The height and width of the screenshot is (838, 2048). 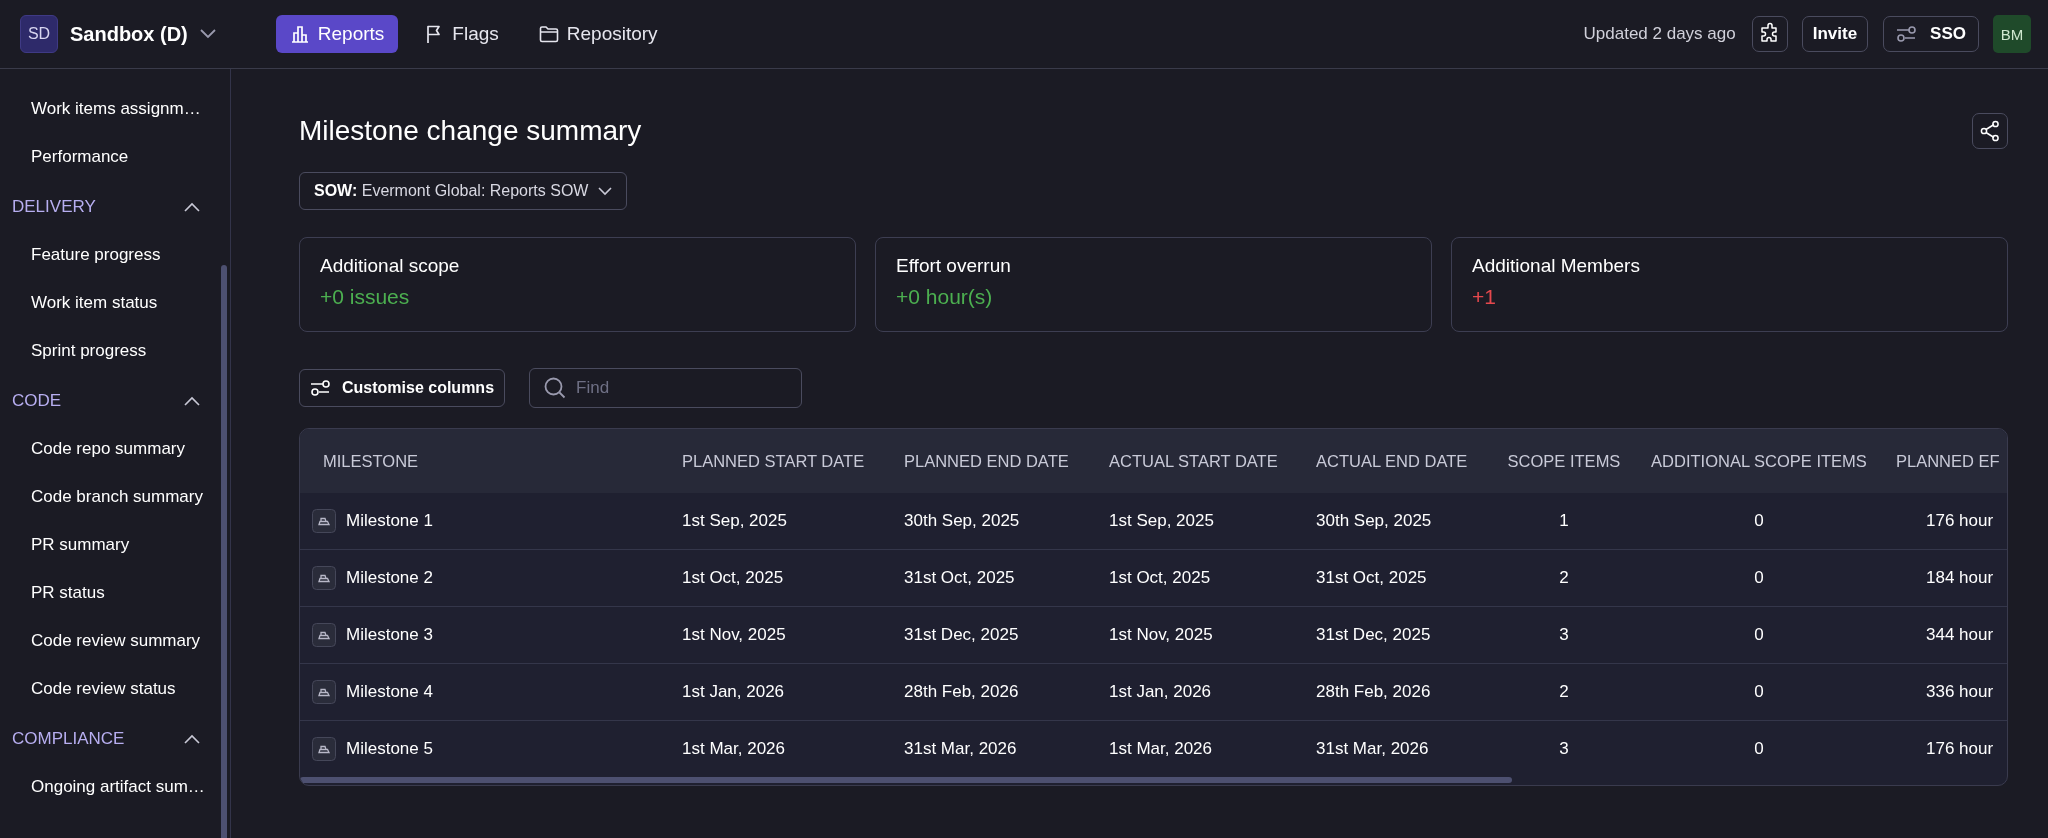 I want to click on column-header: ACTUAL END DATE, so click(x=1399, y=461).